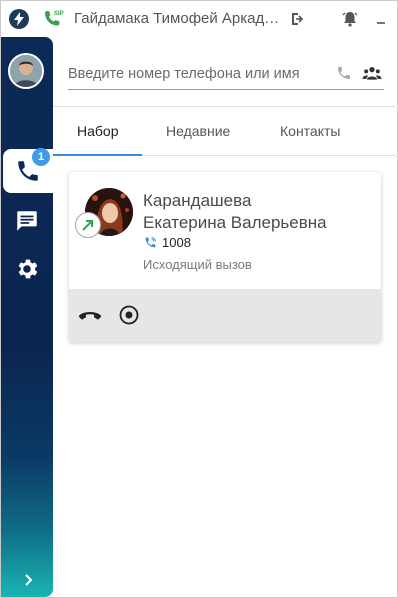 The height and width of the screenshot is (598, 398). What do you see at coordinates (225, 106) in the screenshot?
I see `search-divider` at bounding box center [225, 106].